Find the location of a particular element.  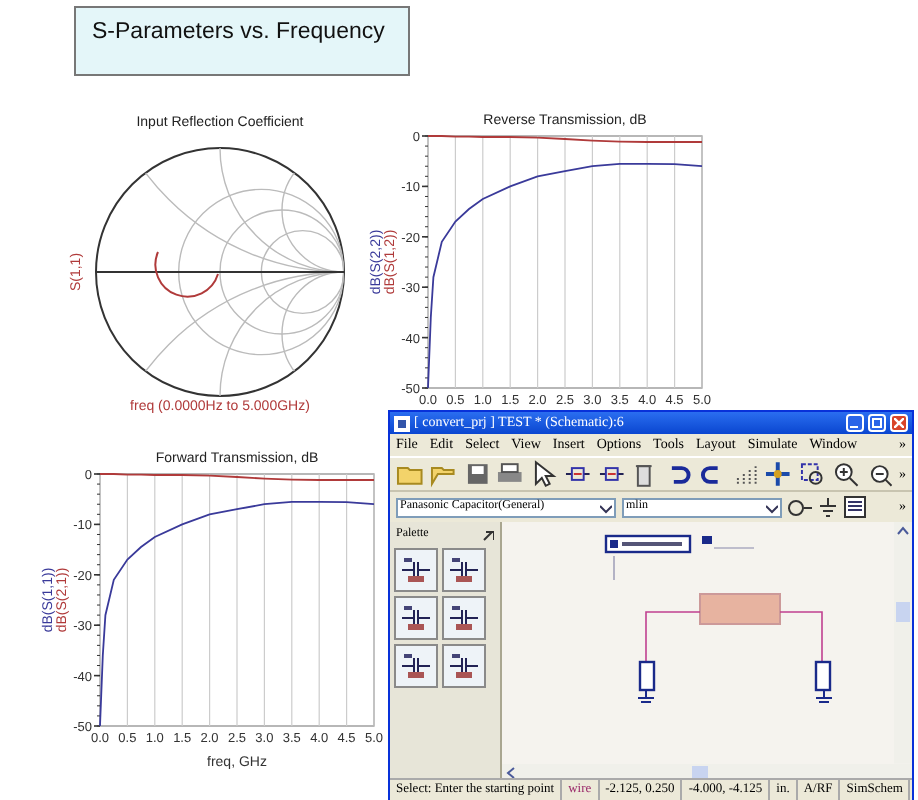

close-icon is located at coordinates (899, 423).